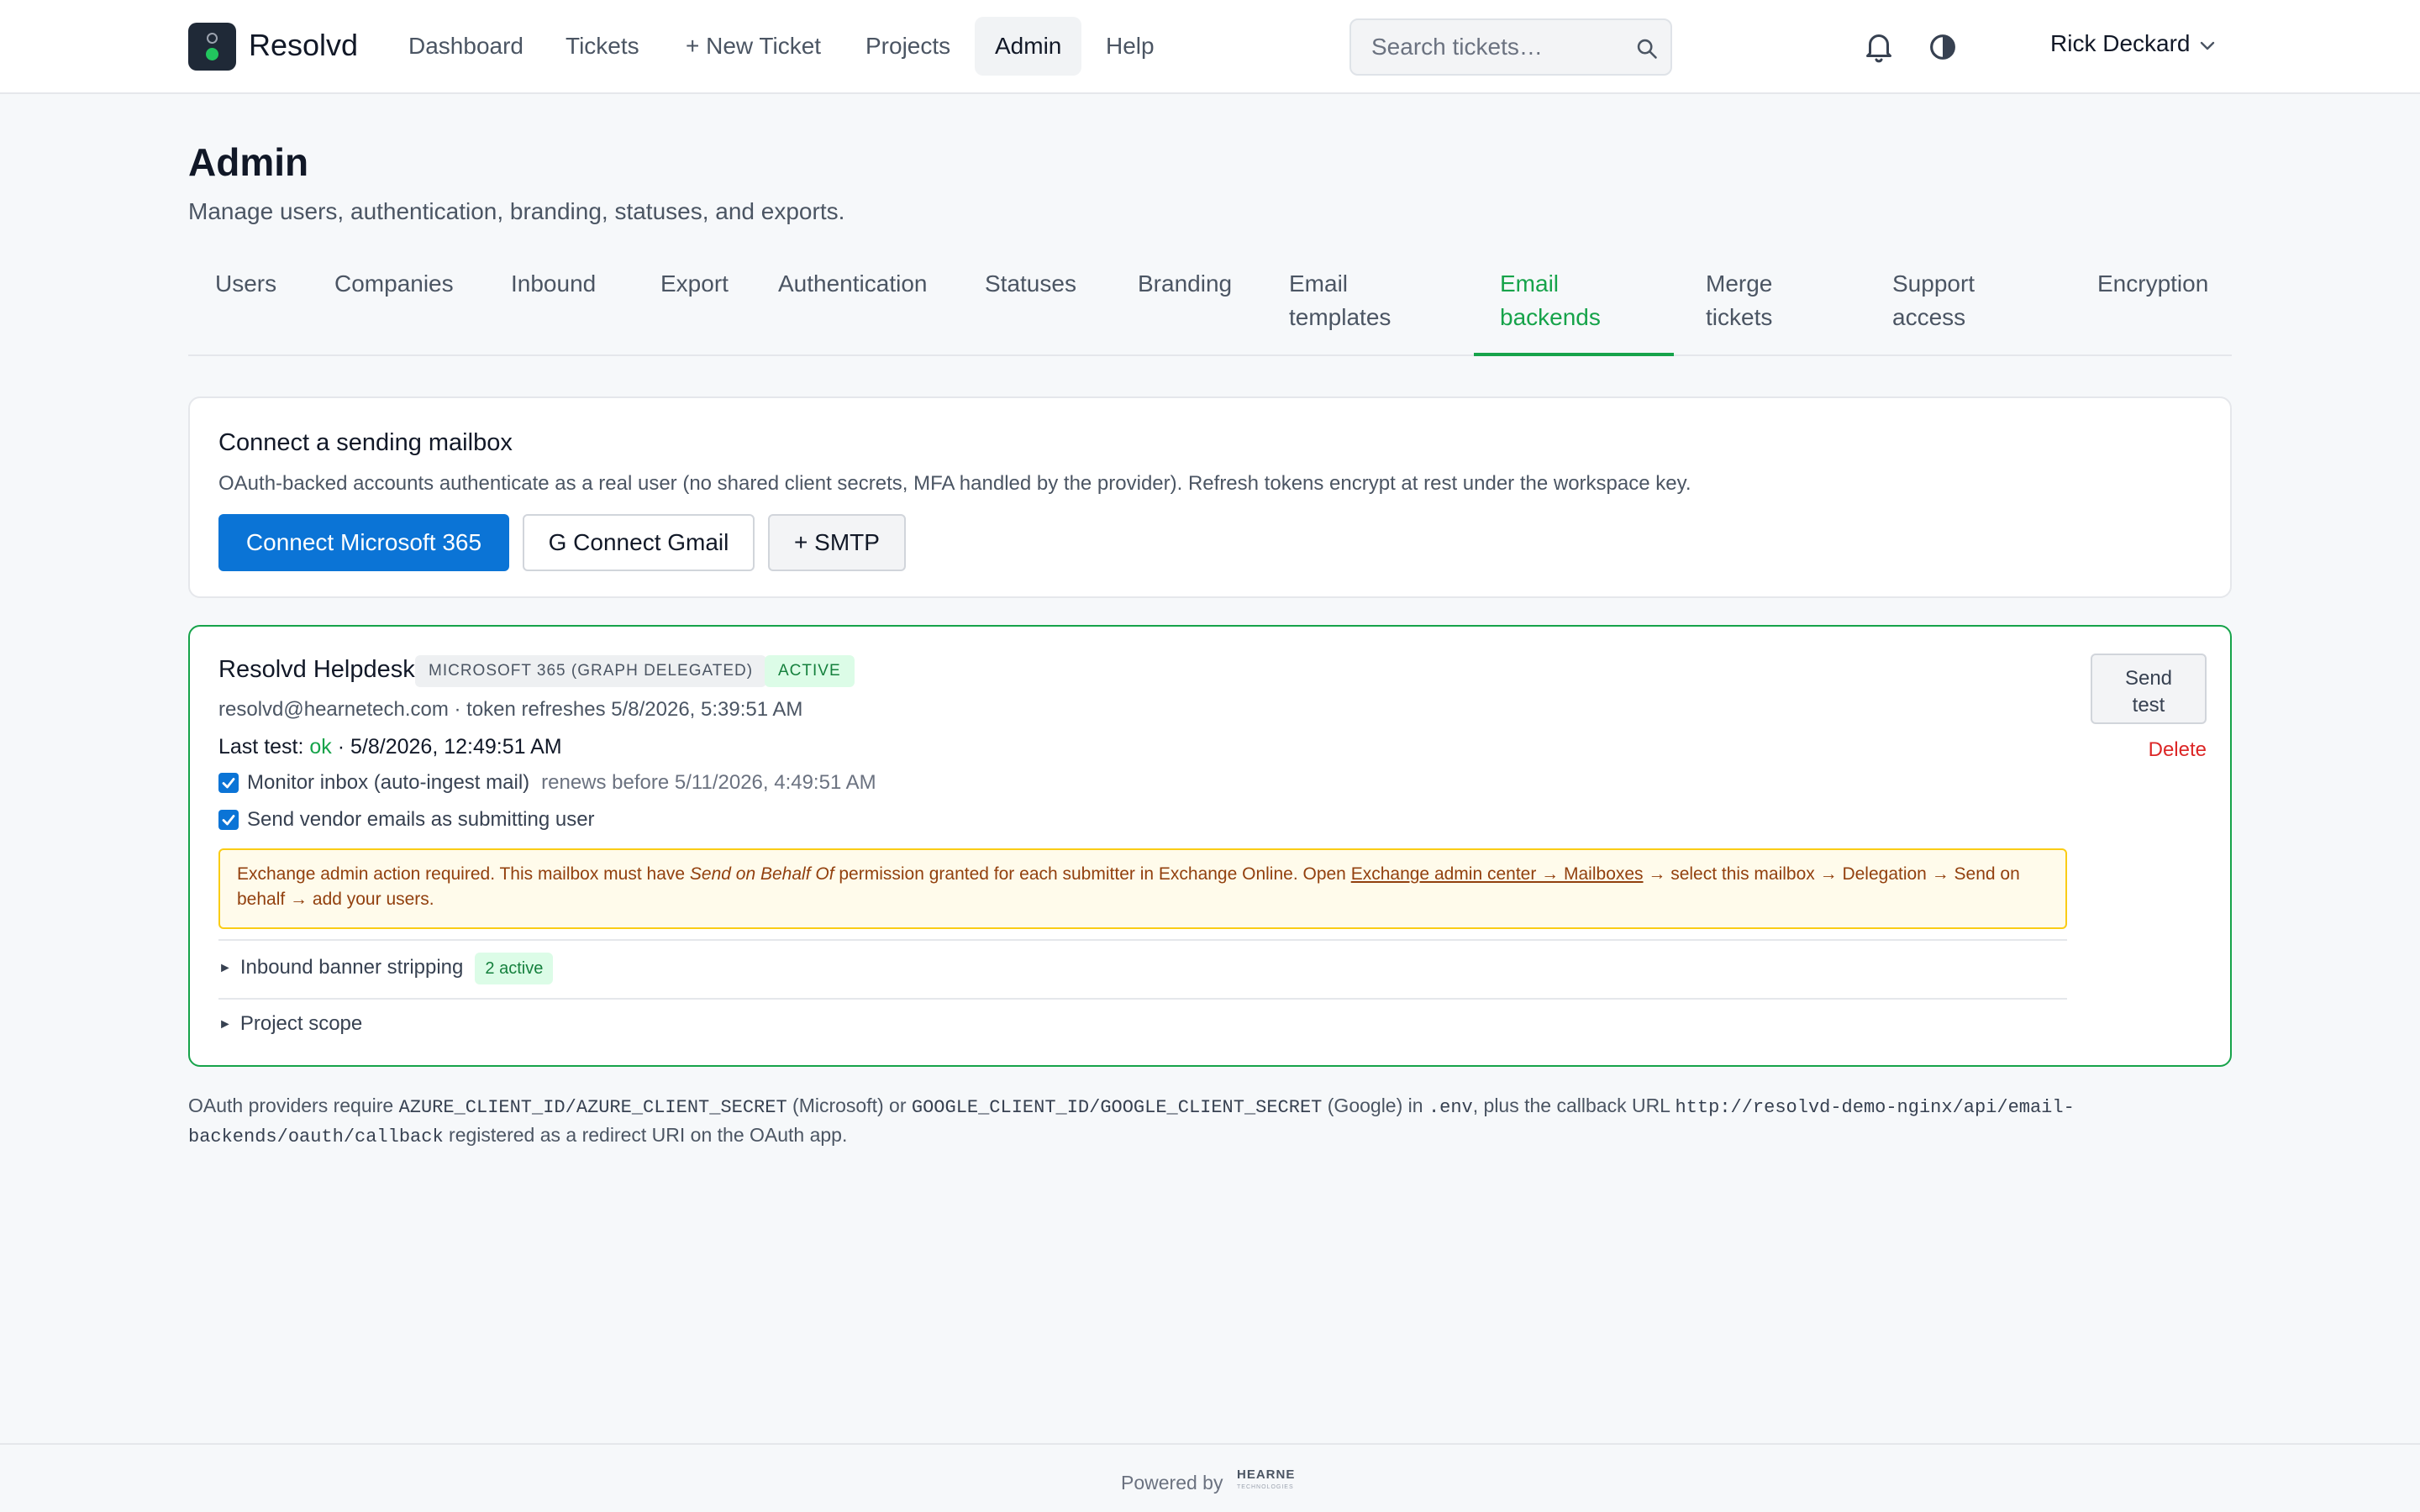  Describe the element at coordinates (366, 442) in the screenshot. I see `connect-mailbox-title: Connect a sending mailbox` at that location.